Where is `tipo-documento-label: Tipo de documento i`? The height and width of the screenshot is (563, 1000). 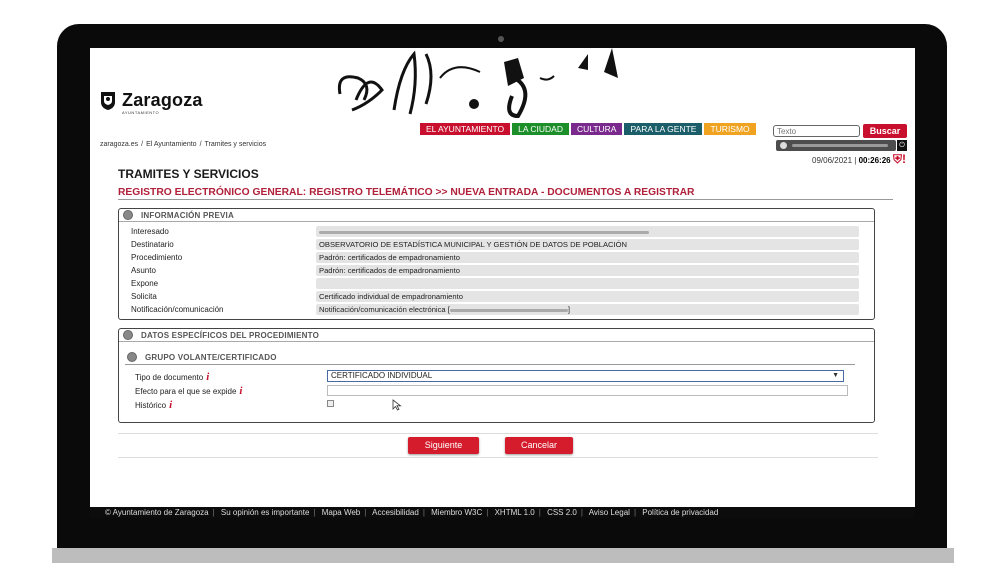
tipo-documento-label: Tipo de documento i is located at coordinates (172, 377).